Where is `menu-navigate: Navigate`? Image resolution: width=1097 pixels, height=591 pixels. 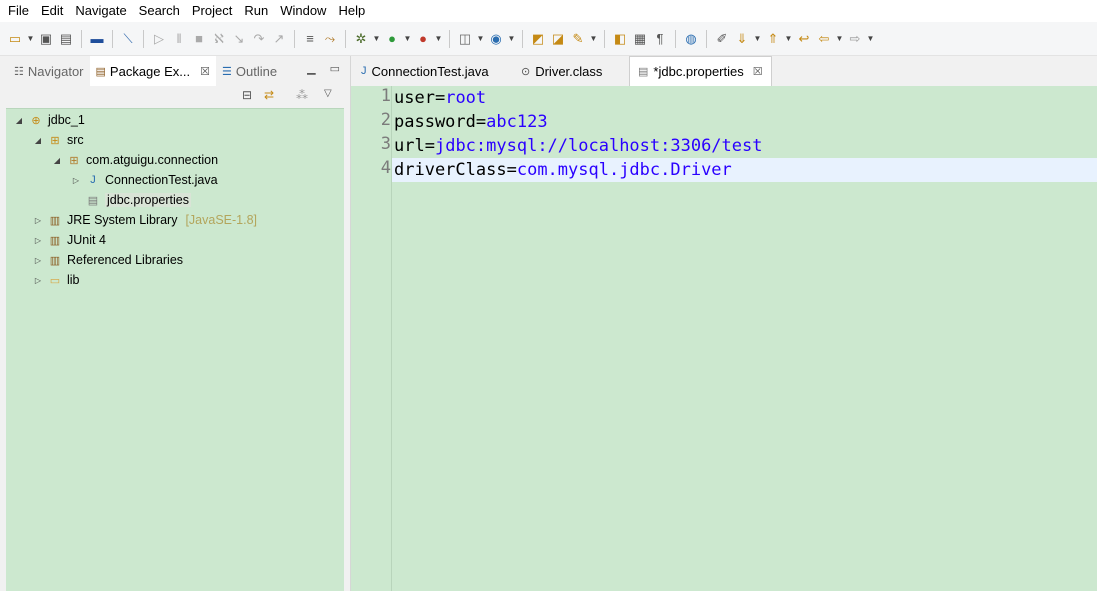
menu-navigate: Navigate is located at coordinates (100, 11).